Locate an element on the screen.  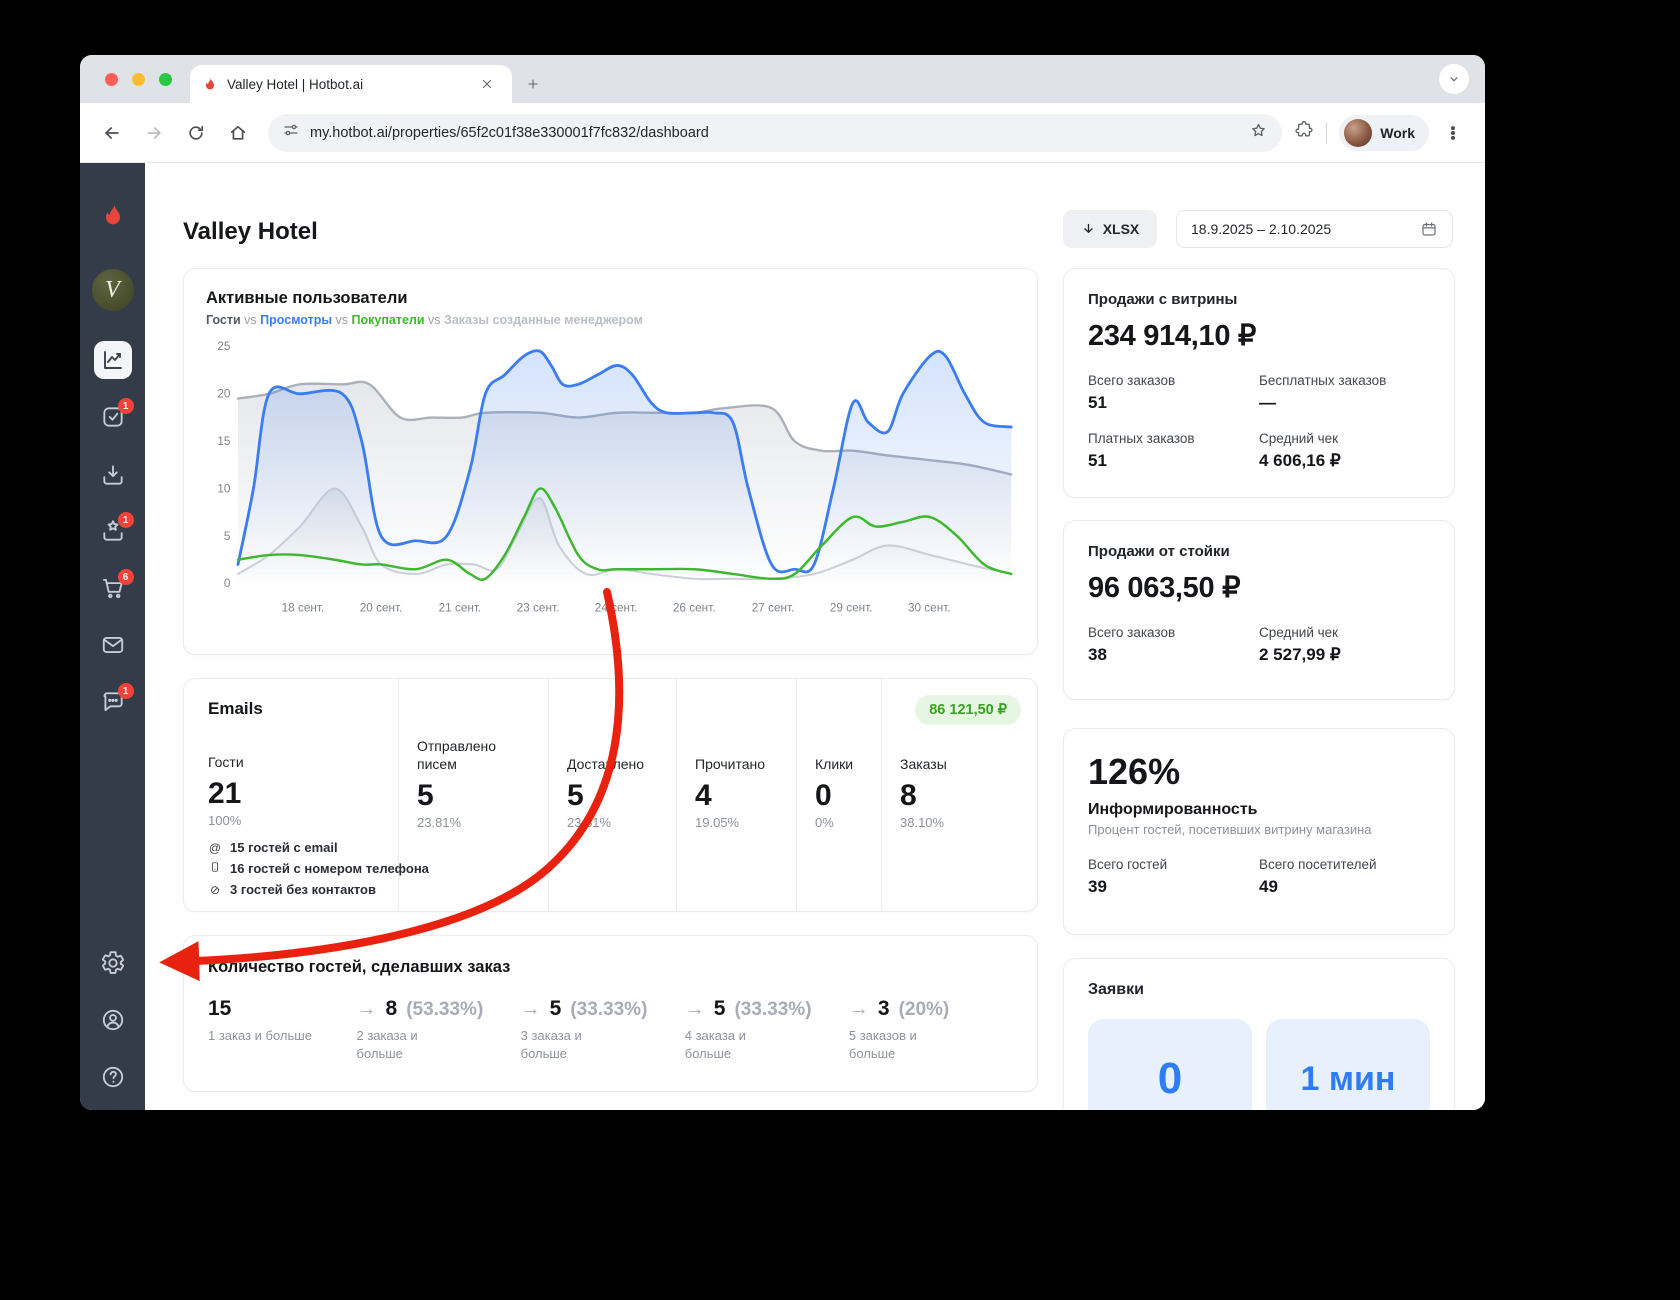
emails-col-delivered: Доставлено 5 23.81% is located at coordinates (612, 795).